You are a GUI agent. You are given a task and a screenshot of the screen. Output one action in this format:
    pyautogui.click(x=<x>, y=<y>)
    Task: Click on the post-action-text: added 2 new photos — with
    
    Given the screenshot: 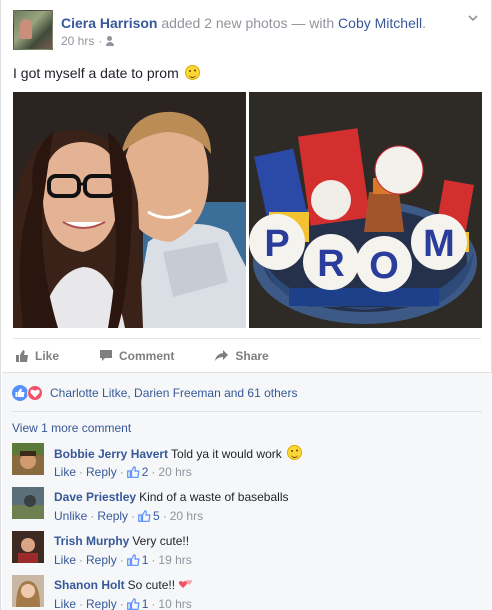 What is the action you would take?
    pyautogui.click(x=248, y=23)
    